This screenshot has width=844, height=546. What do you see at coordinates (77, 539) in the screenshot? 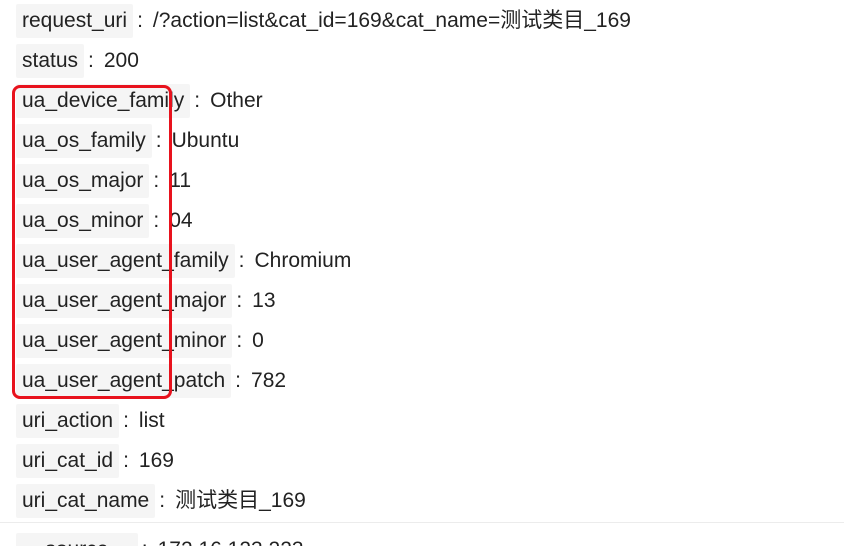
I see `field-key: __source__` at bounding box center [77, 539].